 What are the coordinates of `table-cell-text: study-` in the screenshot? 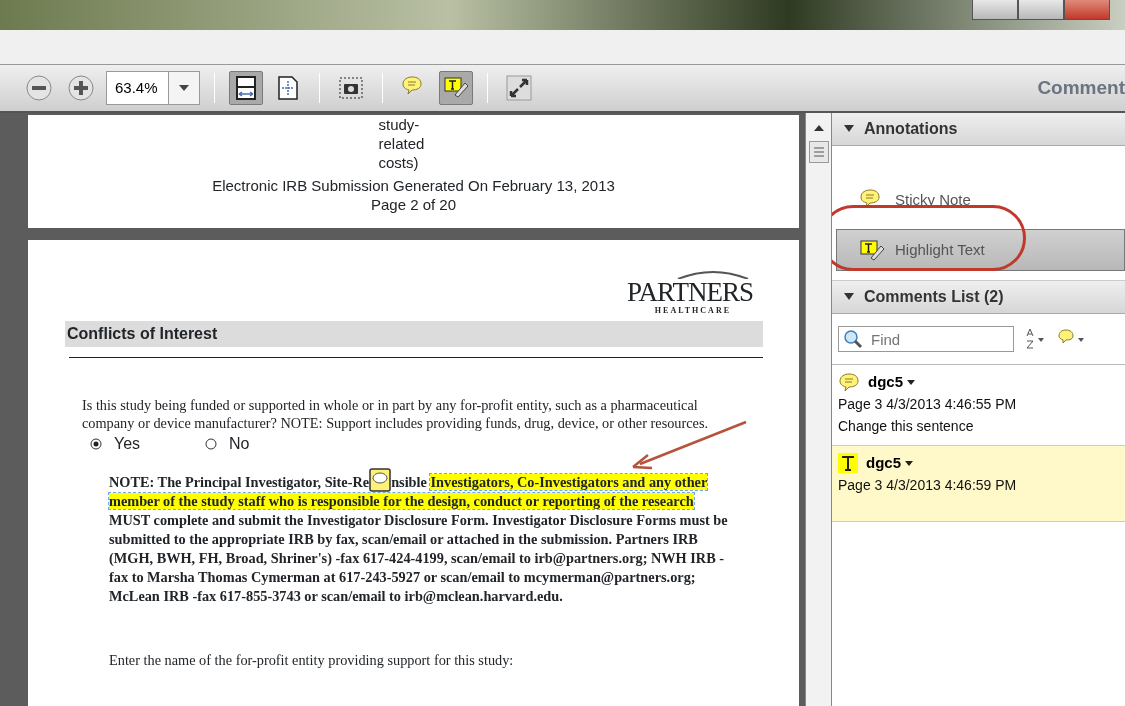 It's located at (399, 124).